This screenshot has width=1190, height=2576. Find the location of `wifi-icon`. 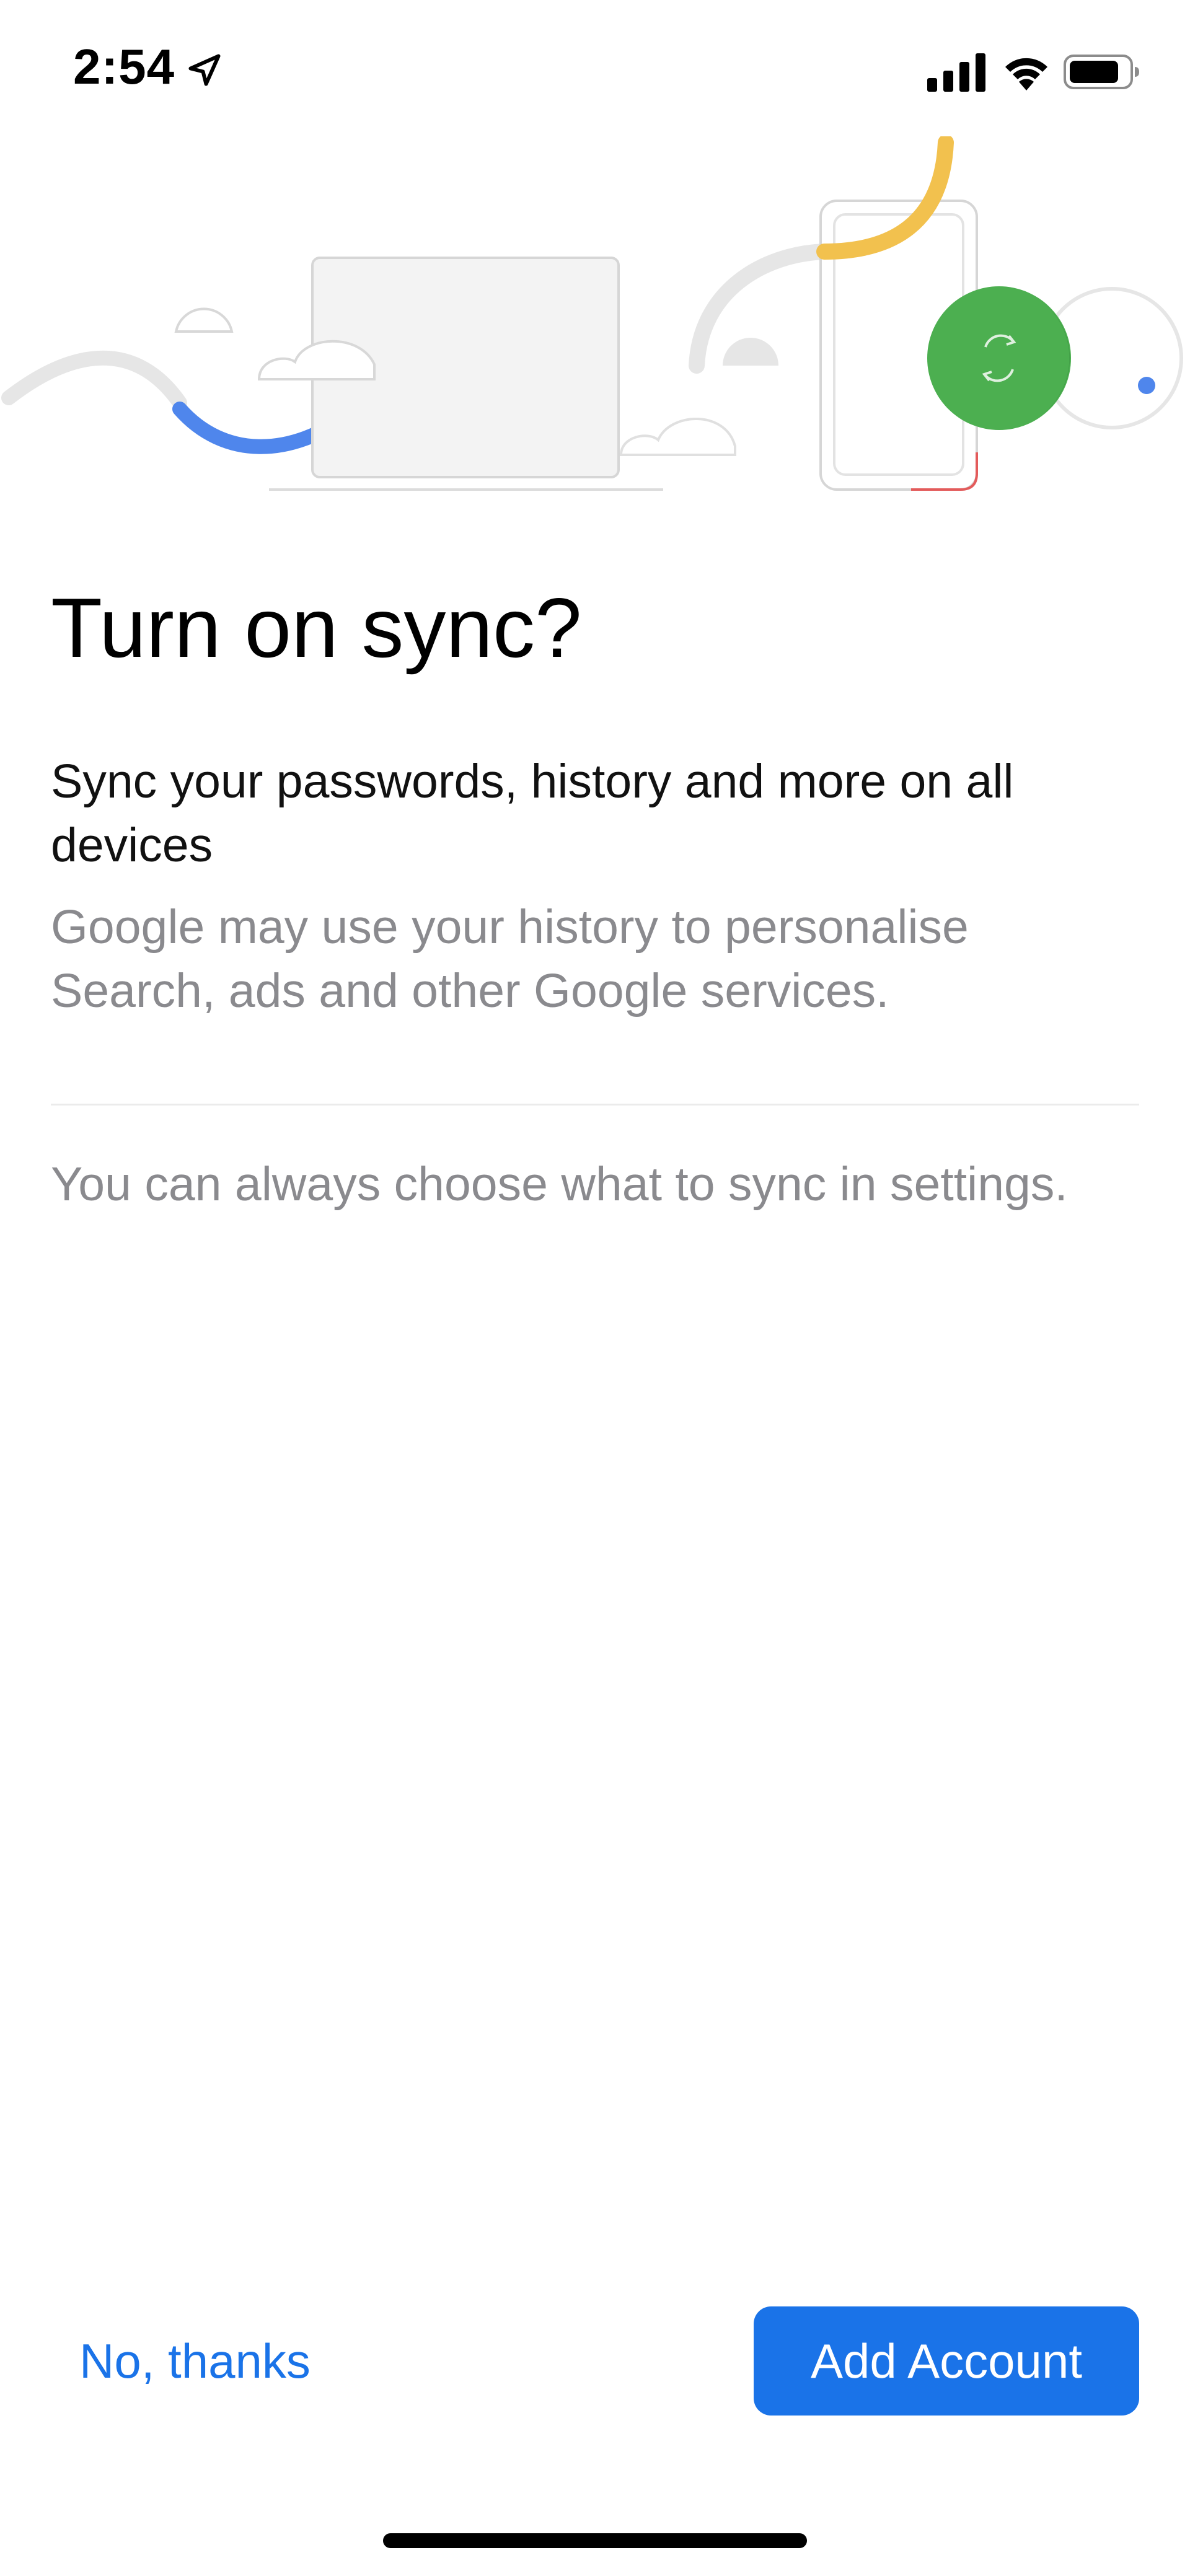

wifi-icon is located at coordinates (1026, 74).